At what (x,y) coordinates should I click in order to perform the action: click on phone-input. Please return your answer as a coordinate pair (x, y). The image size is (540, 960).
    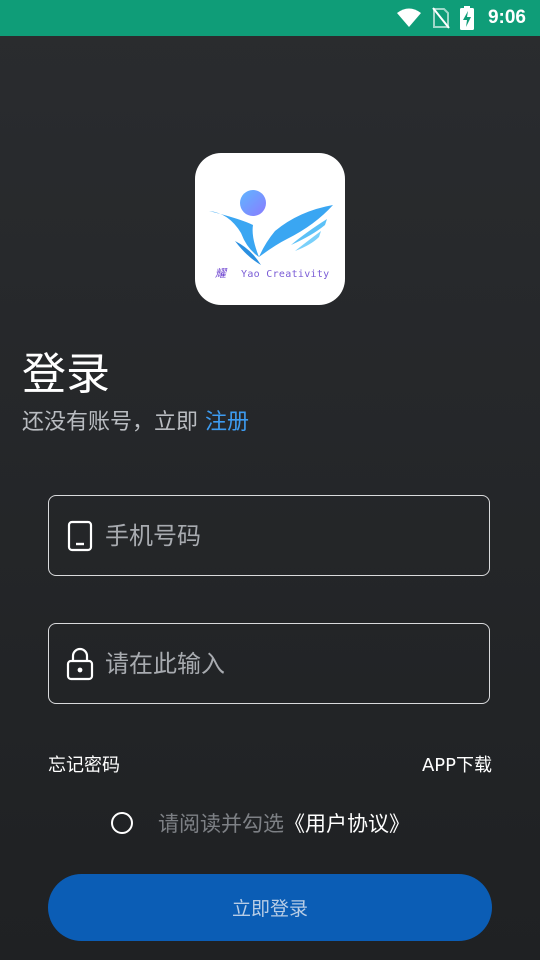
    Looking at the image, I should click on (297, 535).